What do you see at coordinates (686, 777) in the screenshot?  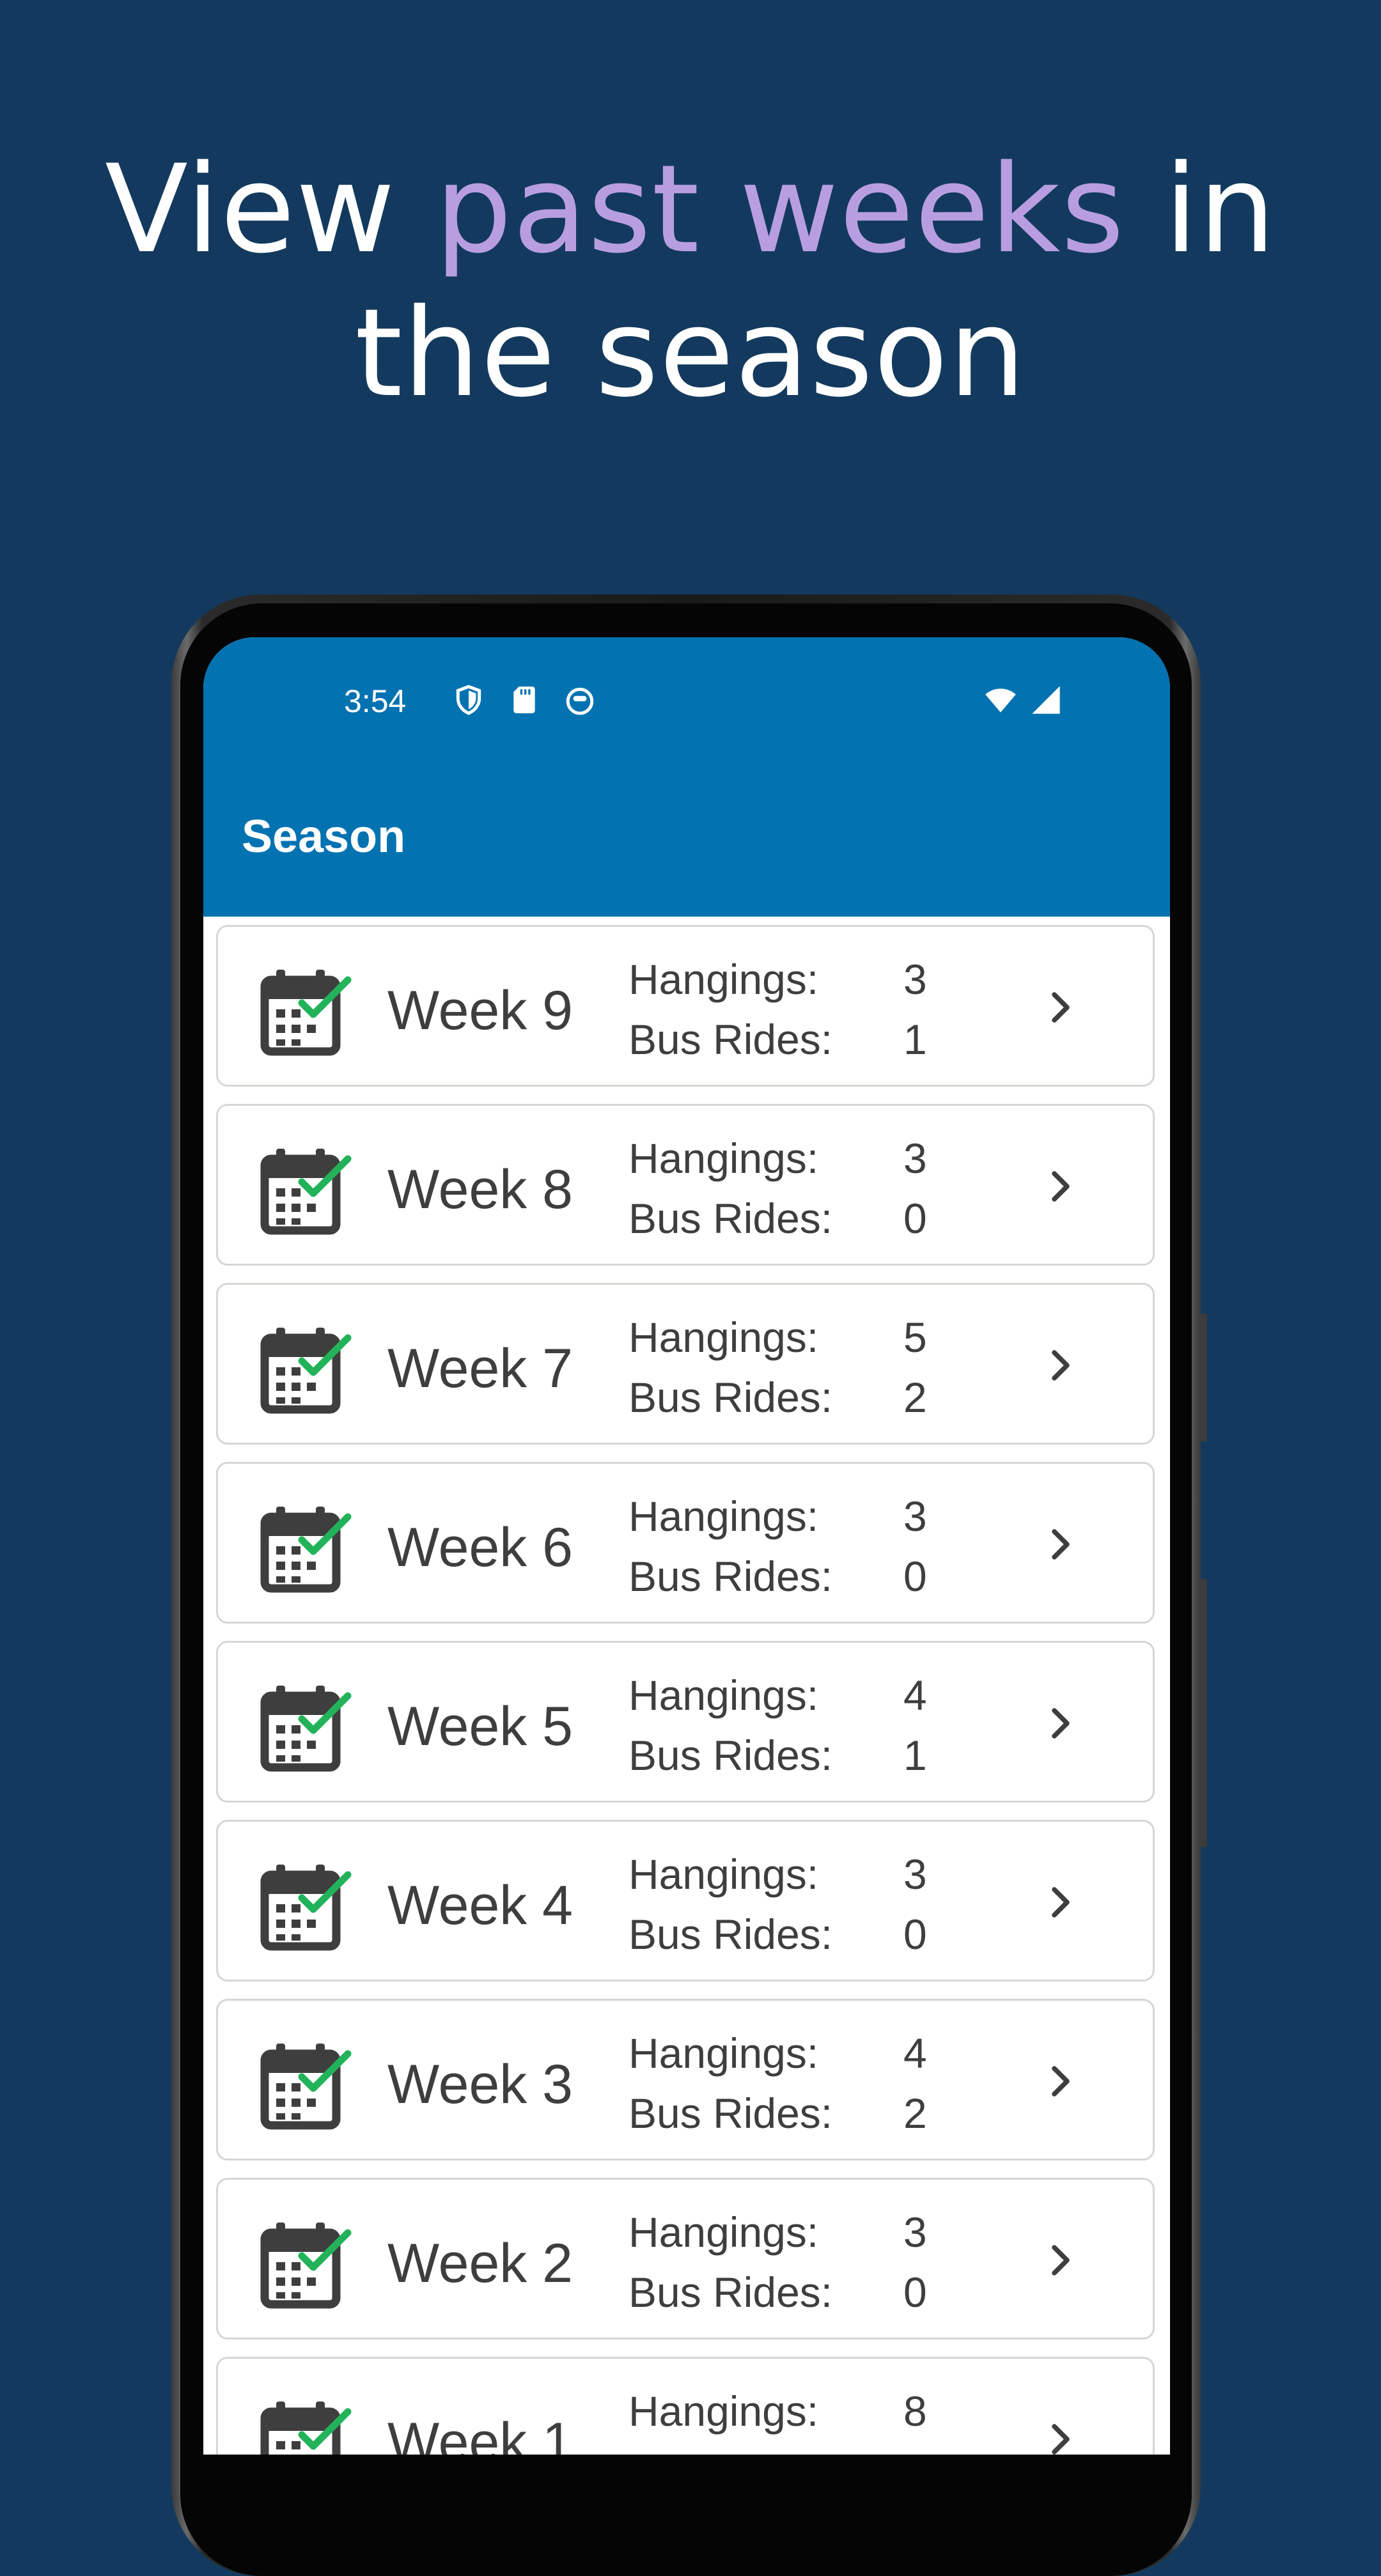 I see `app-bar: 3:54 Season` at bounding box center [686, 777].